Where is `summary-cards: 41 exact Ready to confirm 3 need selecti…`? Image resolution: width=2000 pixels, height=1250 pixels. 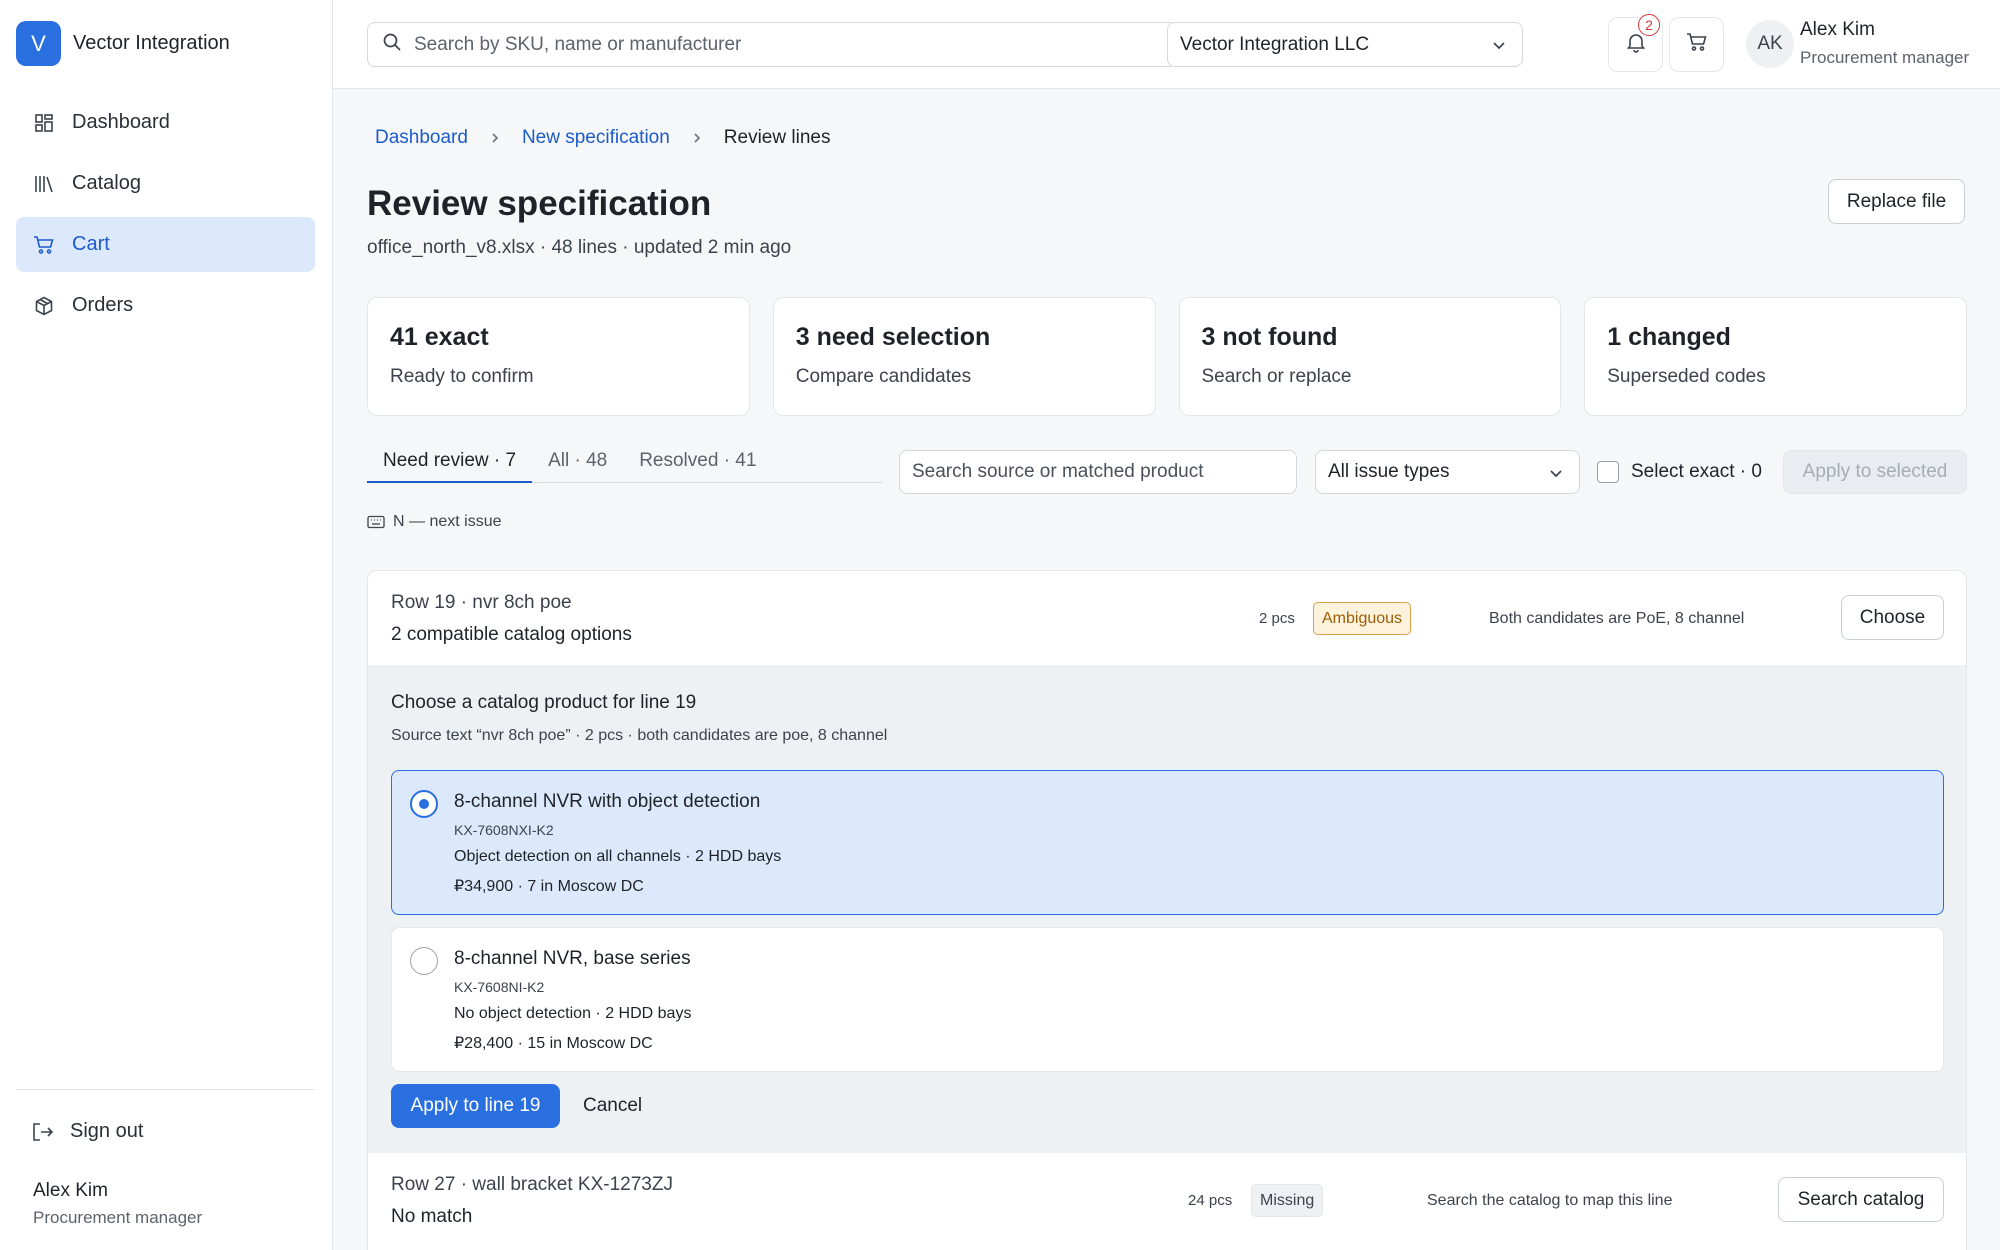
summary-cards: 41 exact Ready to confirm 3 need selecti… is located at coordinates (1167, 356).